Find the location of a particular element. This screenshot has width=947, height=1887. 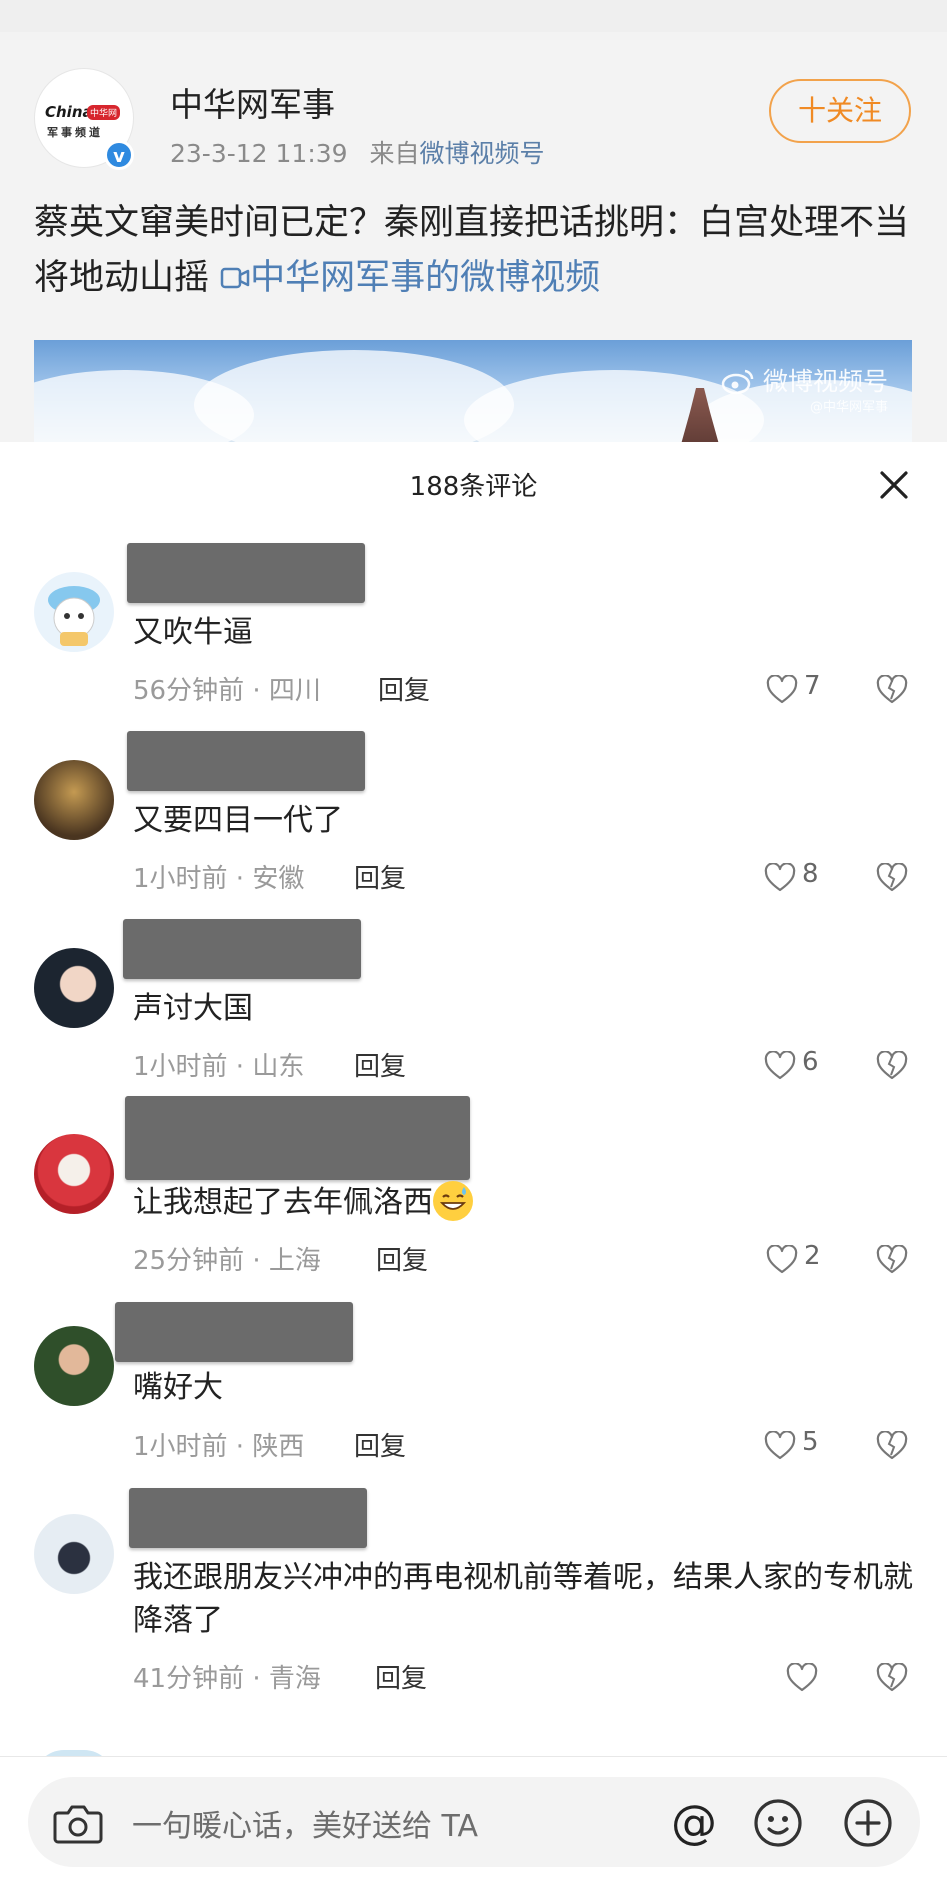

comment-meta: 56分钟前 · 四川 is located at coordinates (227, 691).